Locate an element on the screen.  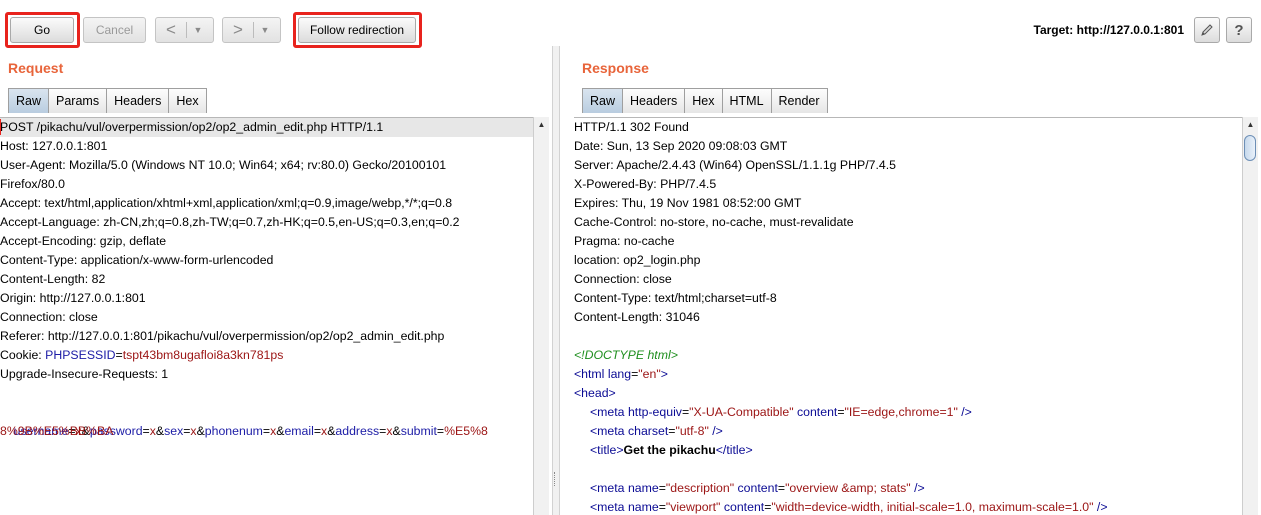
request-tab-raw: Raw is located at coordinates (29, 100).